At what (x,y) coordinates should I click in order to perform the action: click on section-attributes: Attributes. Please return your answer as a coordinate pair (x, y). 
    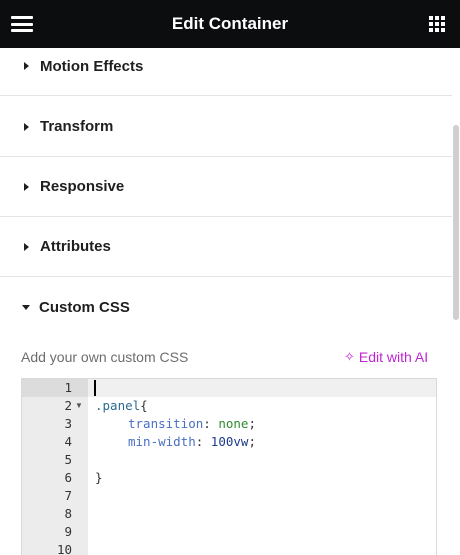
    Looking at the image, I should click on (226, 247).